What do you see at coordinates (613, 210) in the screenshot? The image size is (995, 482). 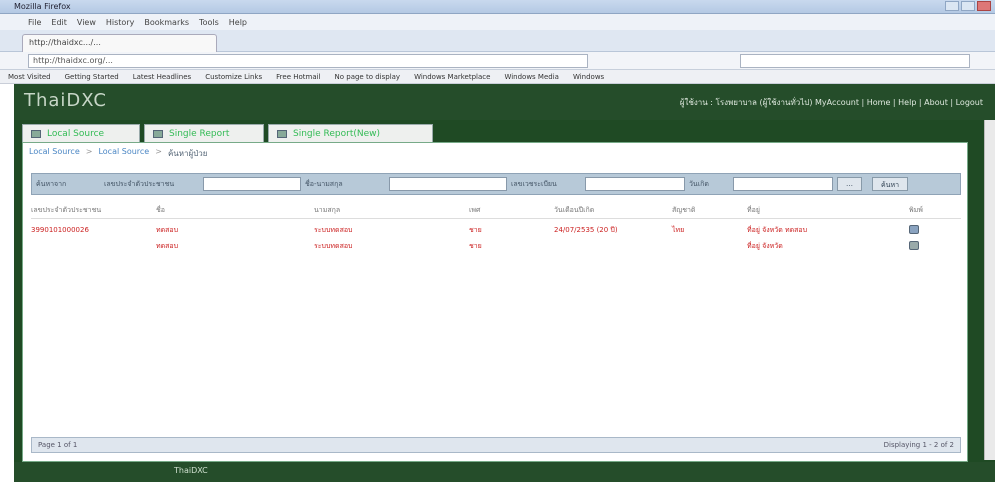 I see `column-header: วันเดือนปีเกิด` at bounding box center [613, 210].